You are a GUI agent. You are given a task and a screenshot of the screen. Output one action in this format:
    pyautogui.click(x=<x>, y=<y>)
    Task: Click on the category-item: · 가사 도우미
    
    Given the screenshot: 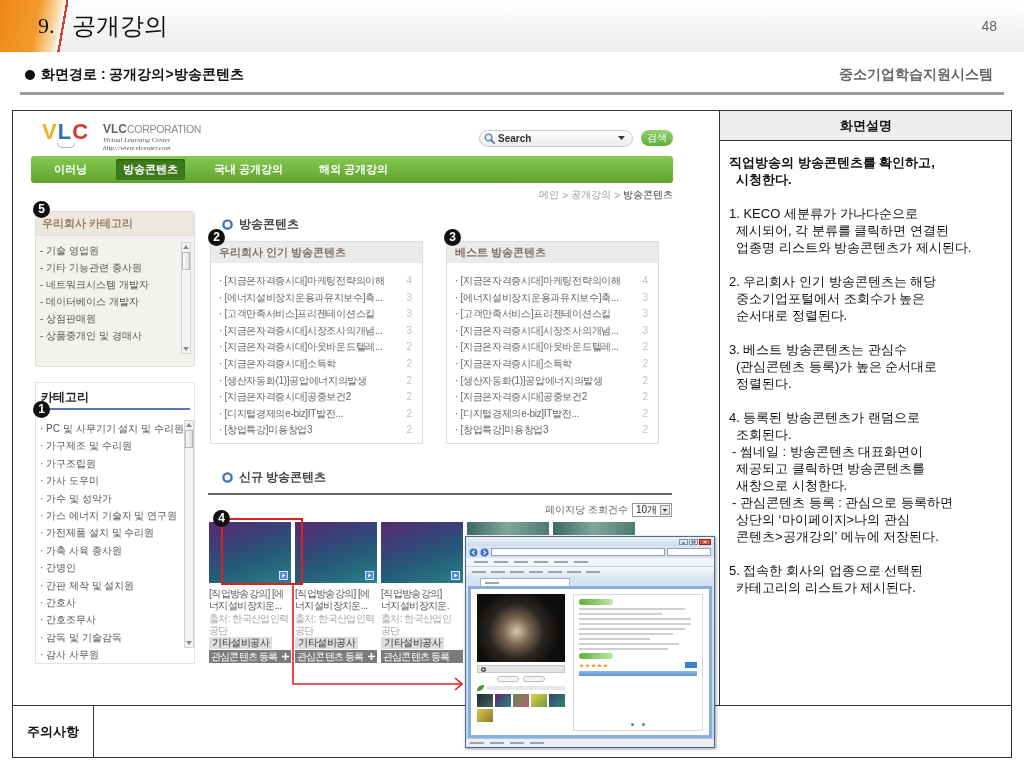 What is the action you would take?
    pyautogui.click(x=112, y=481)
    